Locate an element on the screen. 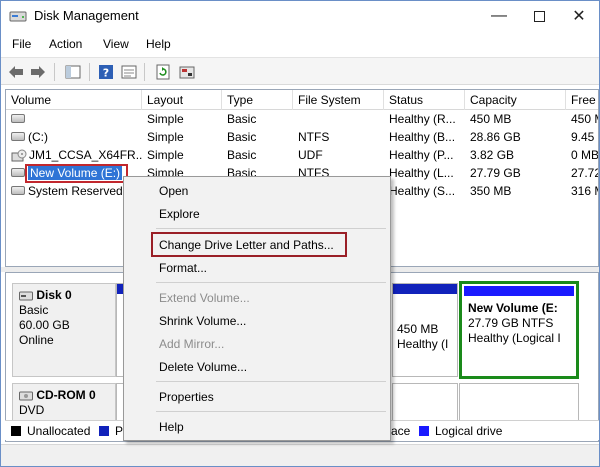  dvd-drive-icon is located at coordinates (19, 155).